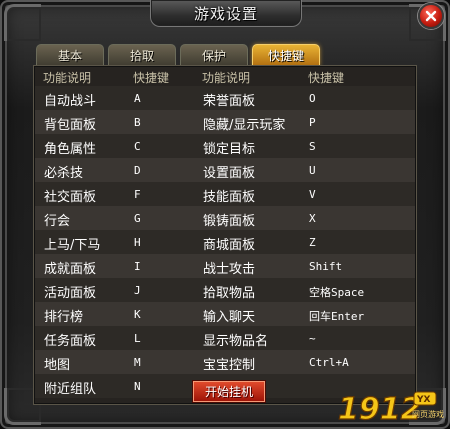  I want to click on function-label: 社交面板, so click(70, 197).